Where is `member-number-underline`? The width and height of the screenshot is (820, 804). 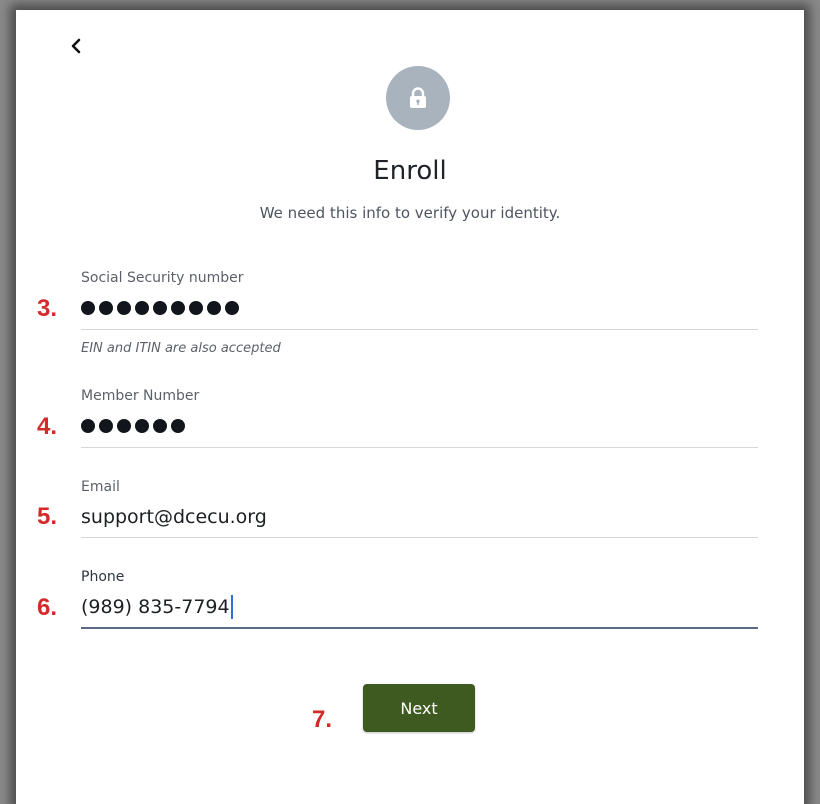 member-number-underline is located at coordinates (419, 447).